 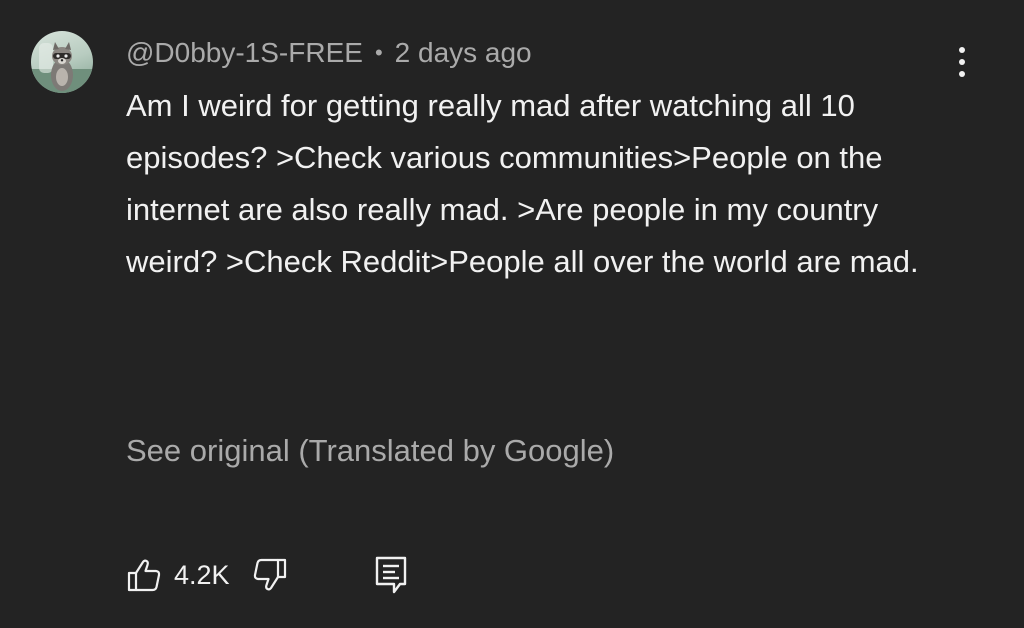 I want to click on avatar, so click(x=62, y=62).